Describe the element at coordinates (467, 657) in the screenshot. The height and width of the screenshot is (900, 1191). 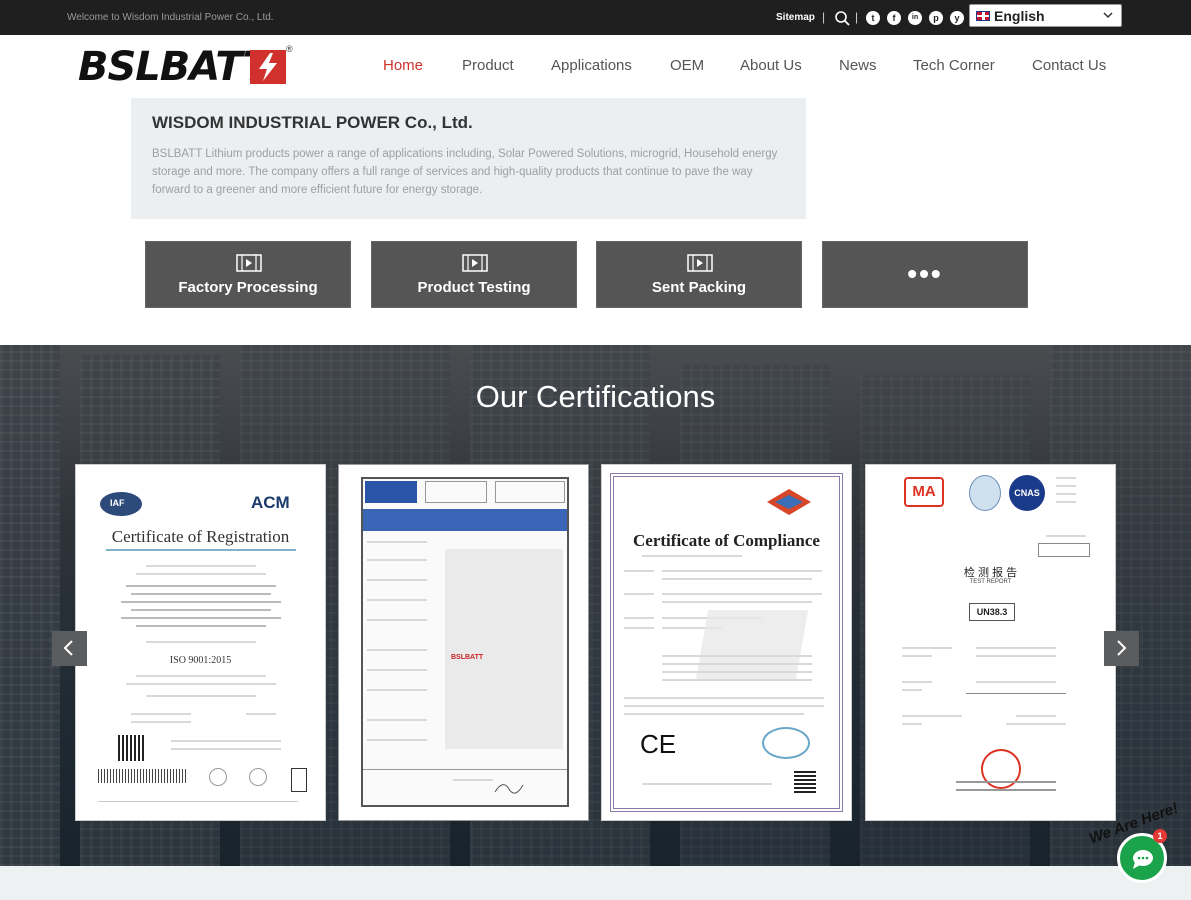
I see `brand-text: BSLBATT` at that location.